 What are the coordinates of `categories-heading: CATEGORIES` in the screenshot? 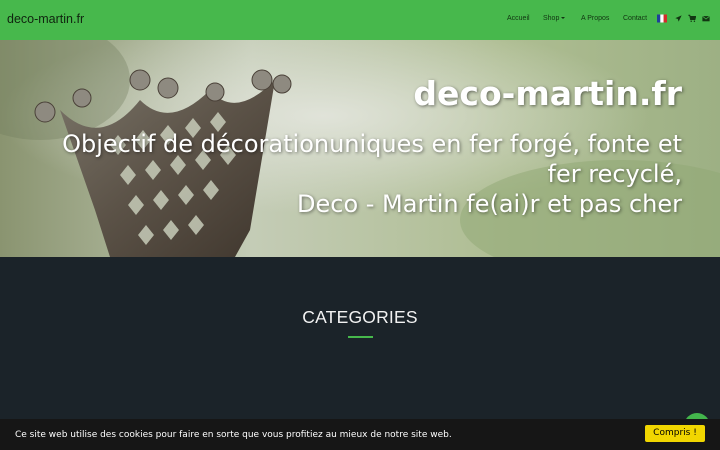 It's located at (360, 317).